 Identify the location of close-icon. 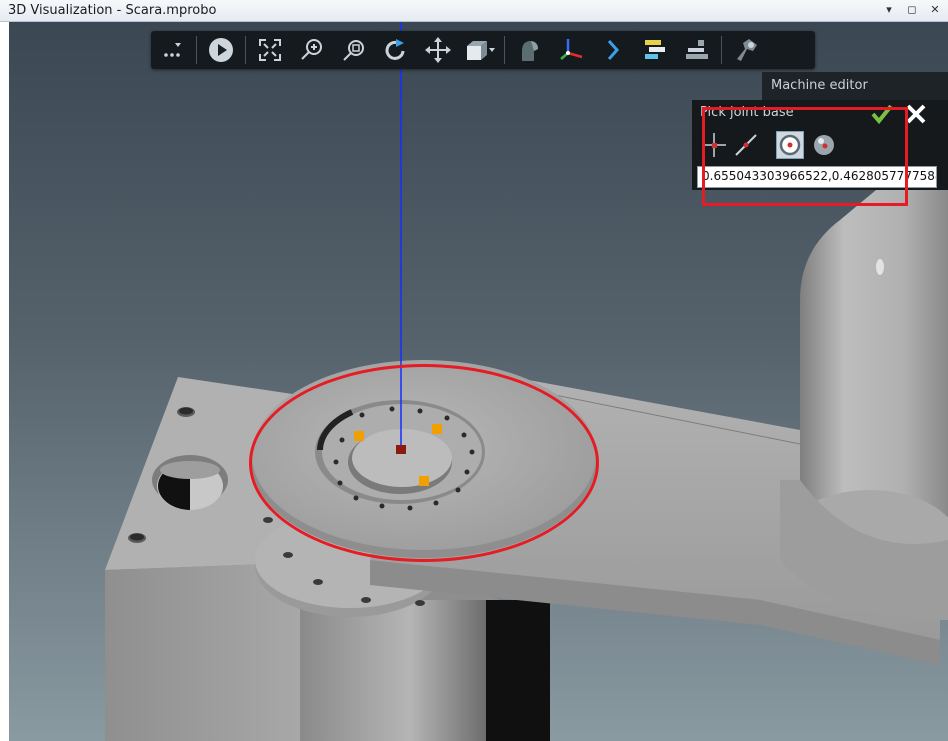
(916, 114).